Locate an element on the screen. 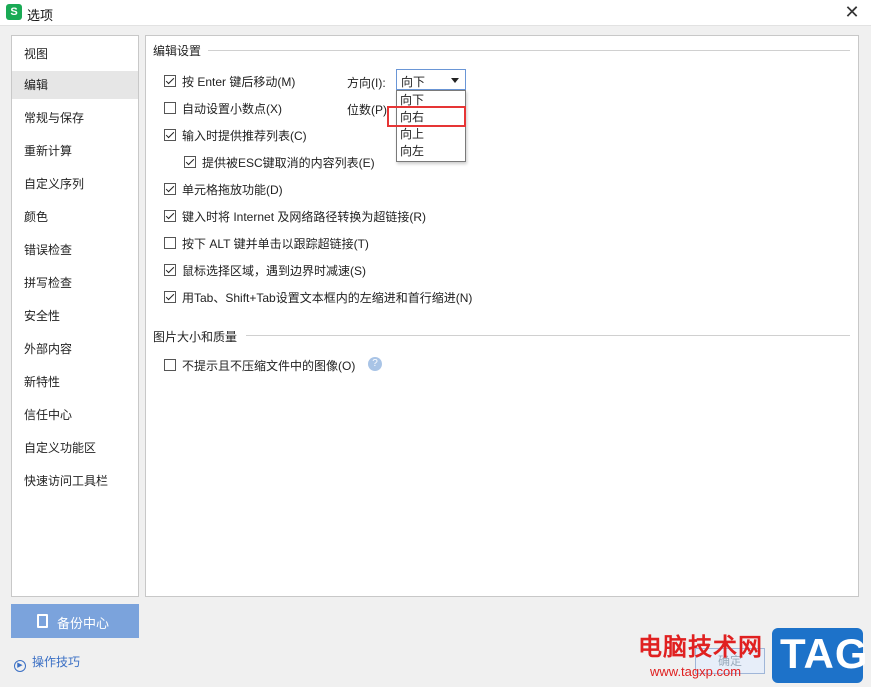 Image resolution: width=871 pixels, height=687 pixels. sidebar-item-view: 视图 is located at coordinates (75, 54).